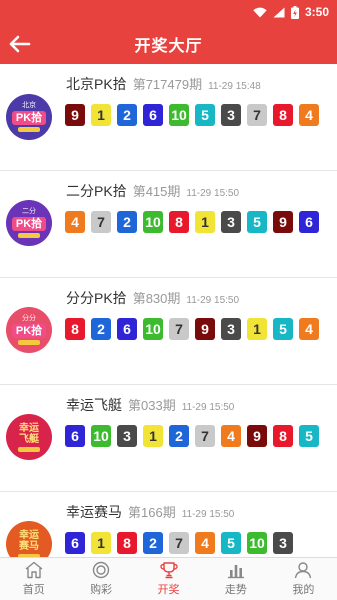 This screenshot has height=600, width=337. Describe the element at coordinates (94, 405) in the screenshot. I see `game-name: 幸运飞艇` at that location.